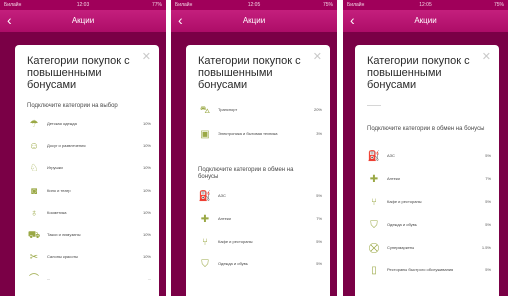 The width and height of the screenshot is (508, 296). Describe the element at coordinates (248, 133) in the screenshot. I see `category-label: Электроника и бытовая техника` at that location.